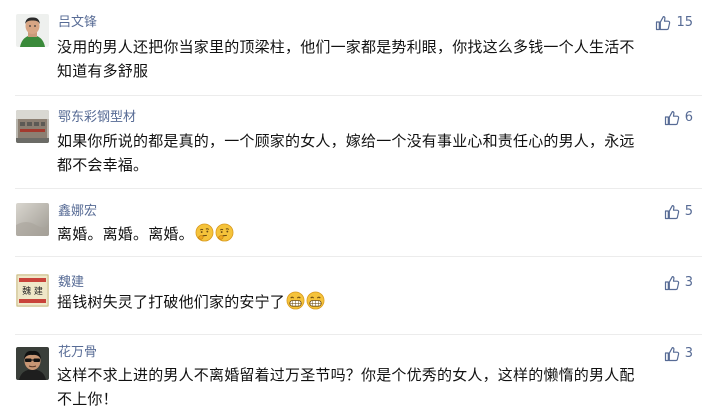 The height and width of the screenshot is (413, 702). Describe the element at coordinates (688, 211) in the screenshot. I see `like-count: 5` at that location.